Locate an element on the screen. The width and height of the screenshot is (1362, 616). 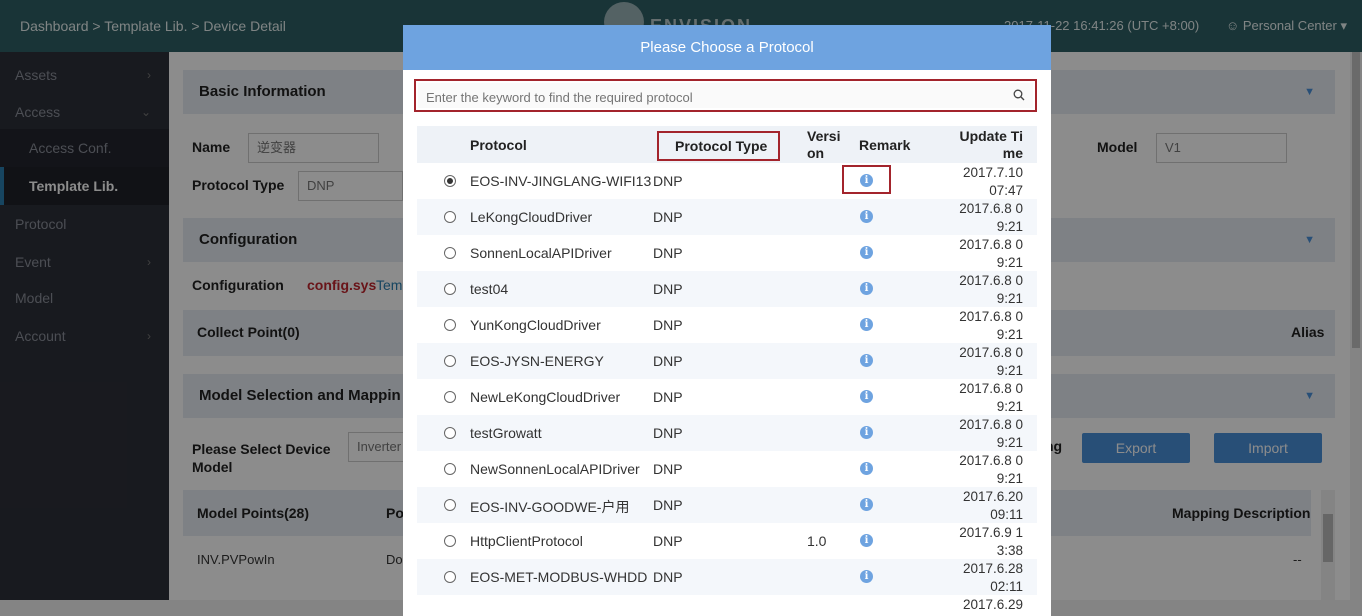
table-row: YunKongCloudDriver DNP i 2017.6.8 0 9:21 is located at coordinates (727, 325).